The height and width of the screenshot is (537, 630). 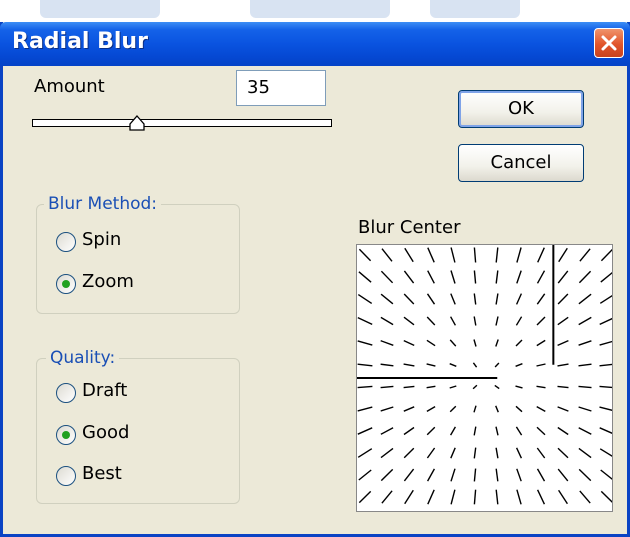 I want to click on background-strip, so click(x=315, y=11).